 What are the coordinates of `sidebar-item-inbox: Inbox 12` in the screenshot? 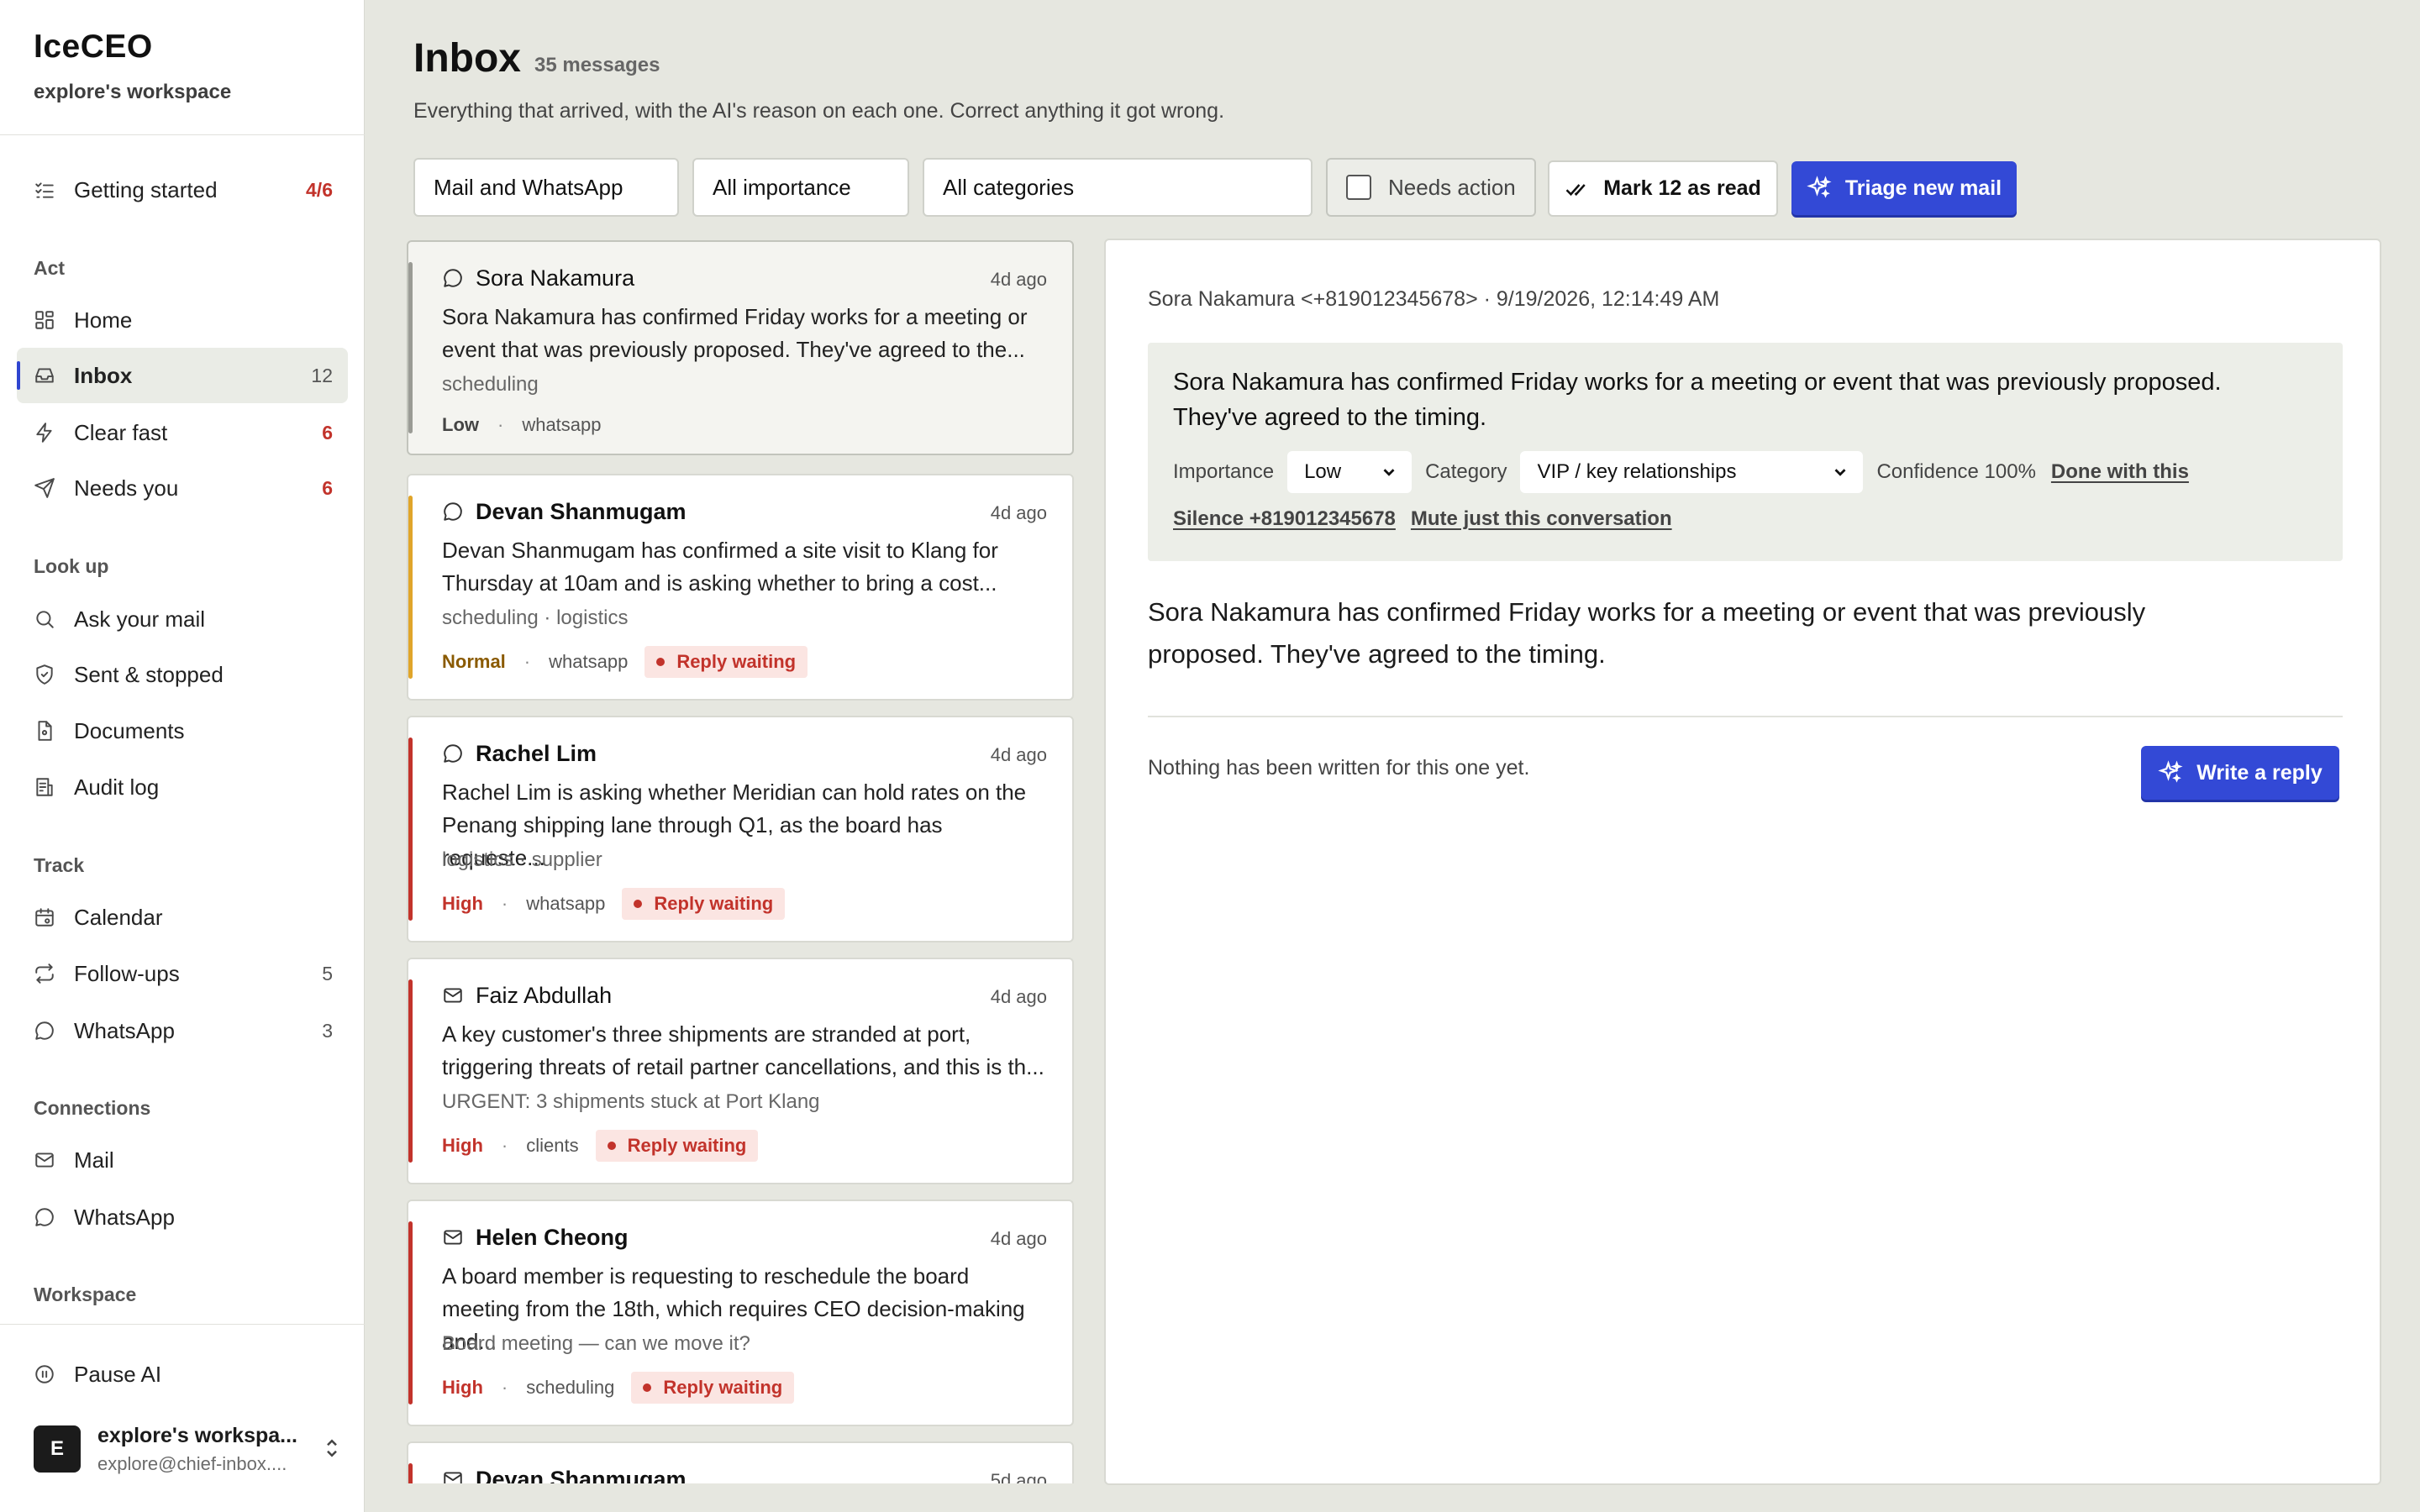 It's located at (182, 375).